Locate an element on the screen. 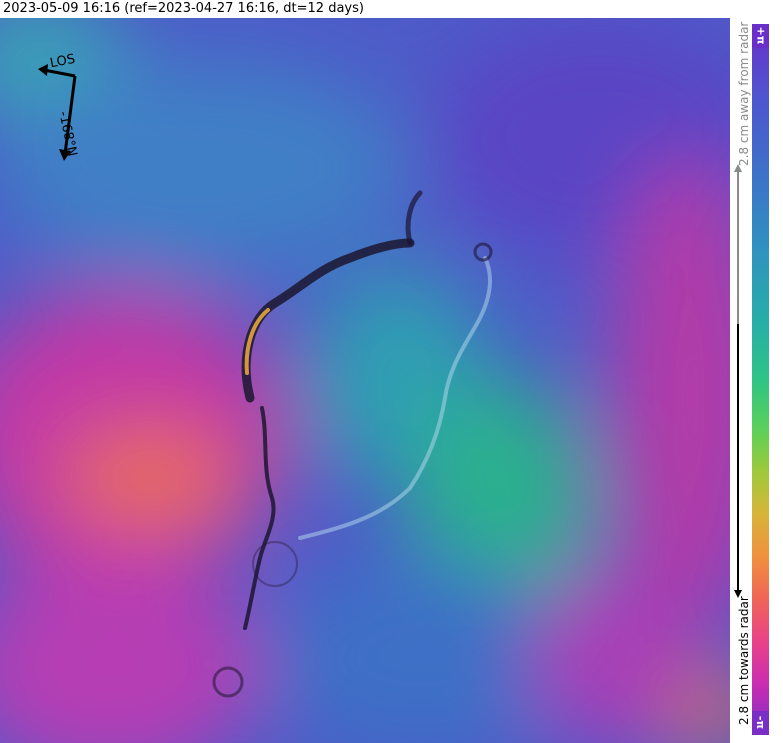 This screenshot has height=743, width=783. away-arrowhead-icon is located at coordinates (738, 168).